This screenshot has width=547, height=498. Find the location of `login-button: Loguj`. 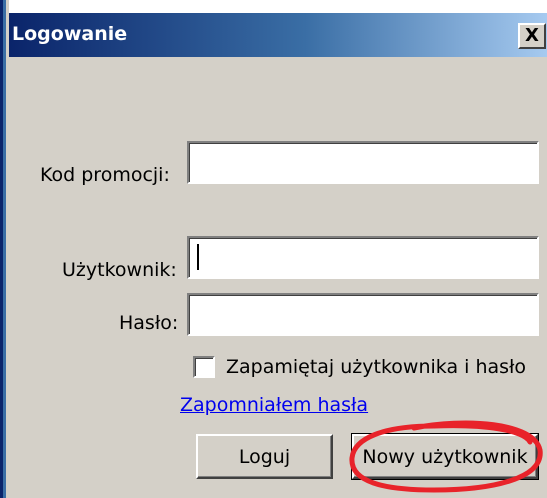

login-button: Loguj is located at coordinates (264, 456).